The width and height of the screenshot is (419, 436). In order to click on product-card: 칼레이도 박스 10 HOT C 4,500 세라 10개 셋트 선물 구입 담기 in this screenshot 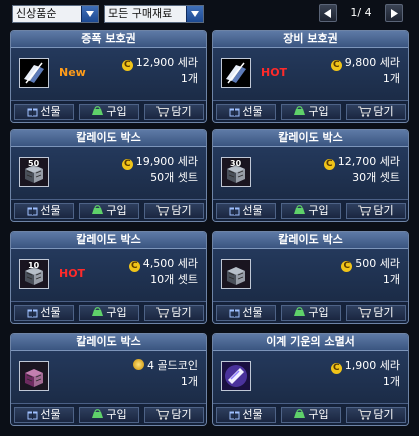, I will do `click(108, 277)`.